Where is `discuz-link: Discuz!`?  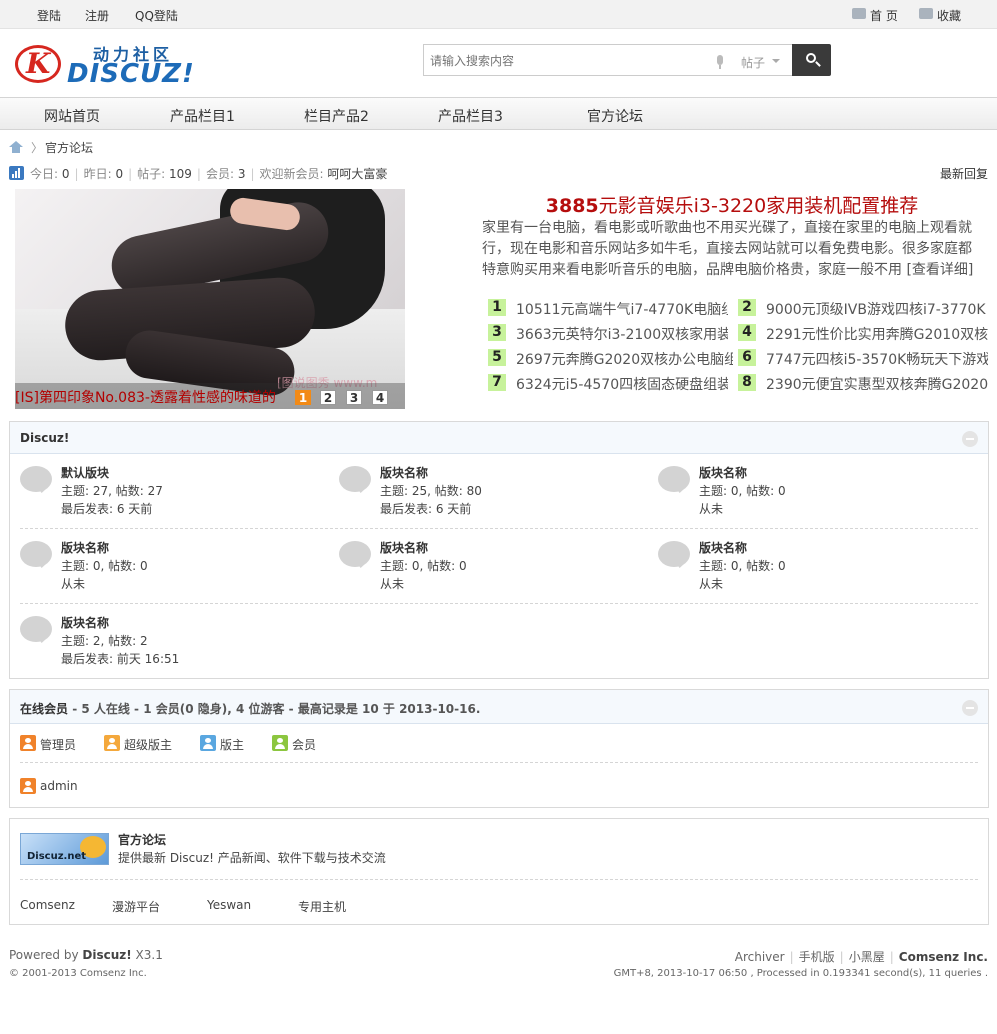 discuz-link: Discuz! is located at coordinates (106, 955).